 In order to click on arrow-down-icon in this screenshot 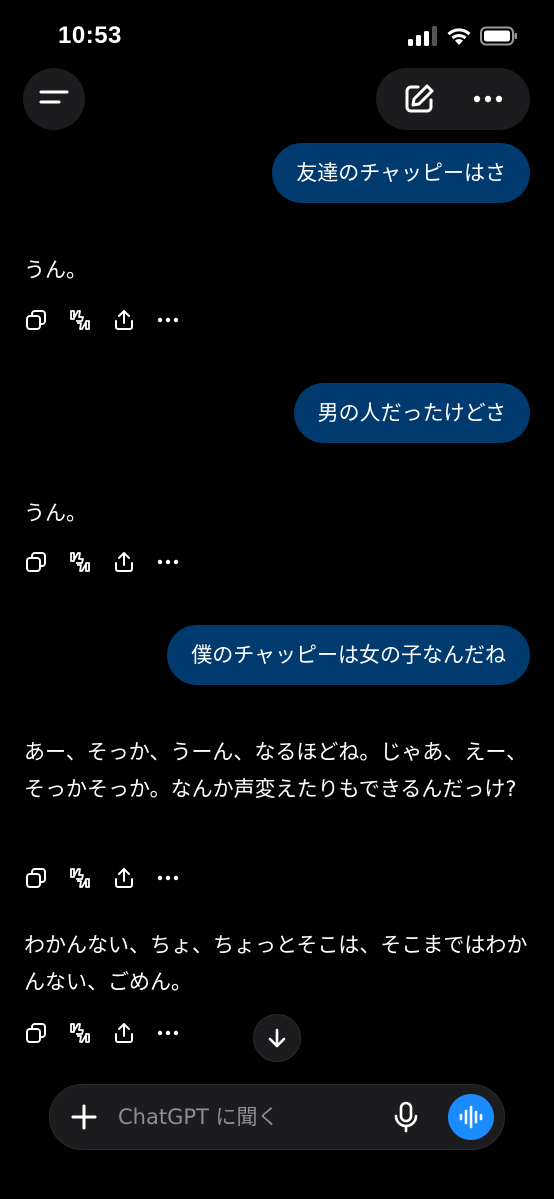, I will do `click(277, 1038)`.